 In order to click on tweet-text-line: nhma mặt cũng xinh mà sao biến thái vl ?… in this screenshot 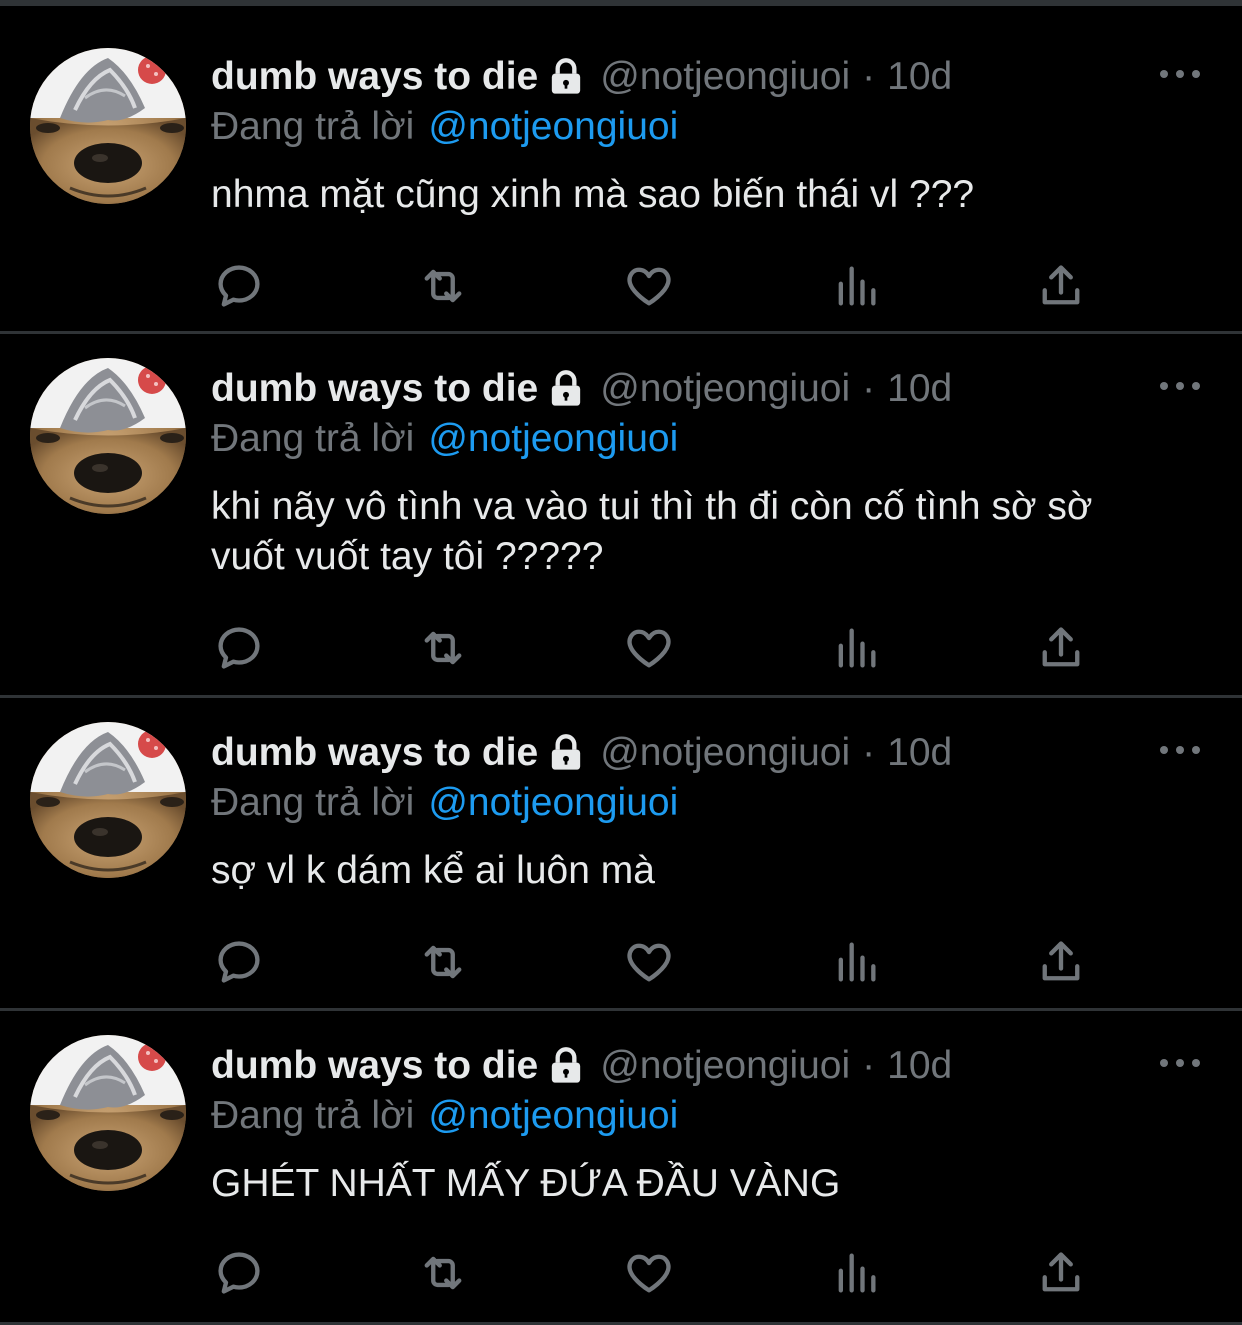, I will do `click(593, 194)`.